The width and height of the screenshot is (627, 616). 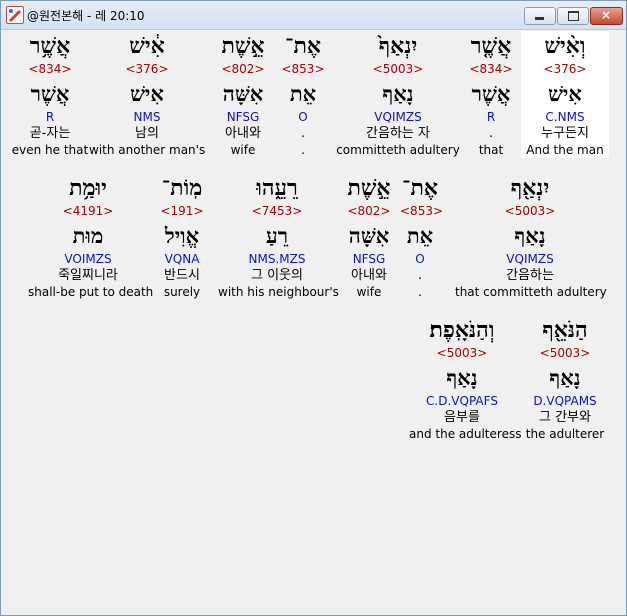 I want to click on lemma-word: אִישׁ, so click(x=147, y=93).